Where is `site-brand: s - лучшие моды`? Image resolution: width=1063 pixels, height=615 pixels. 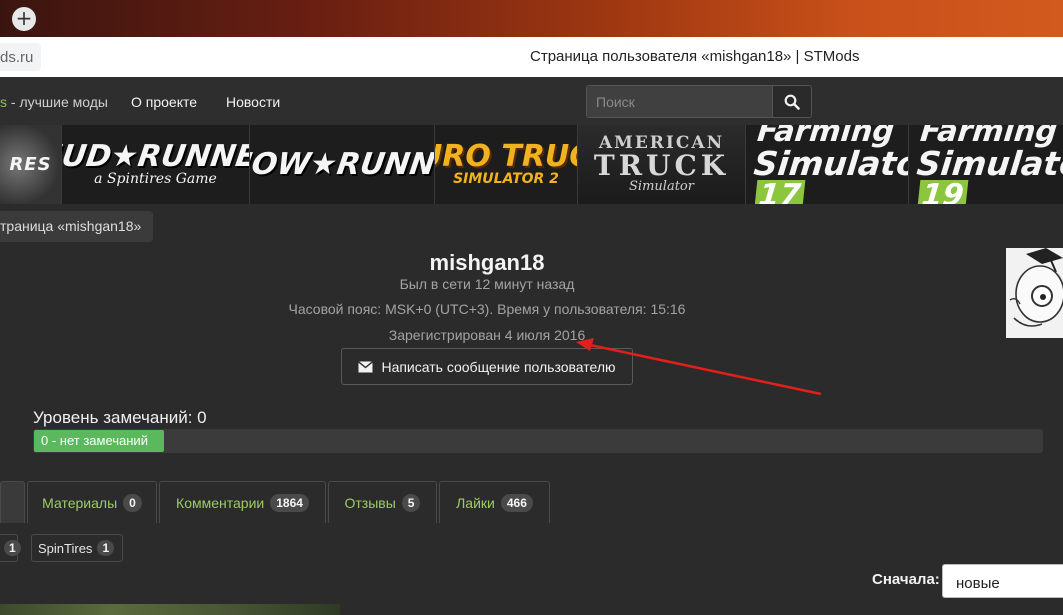 site-brand: s - лучшие моды is located at coordinates (54, 102).